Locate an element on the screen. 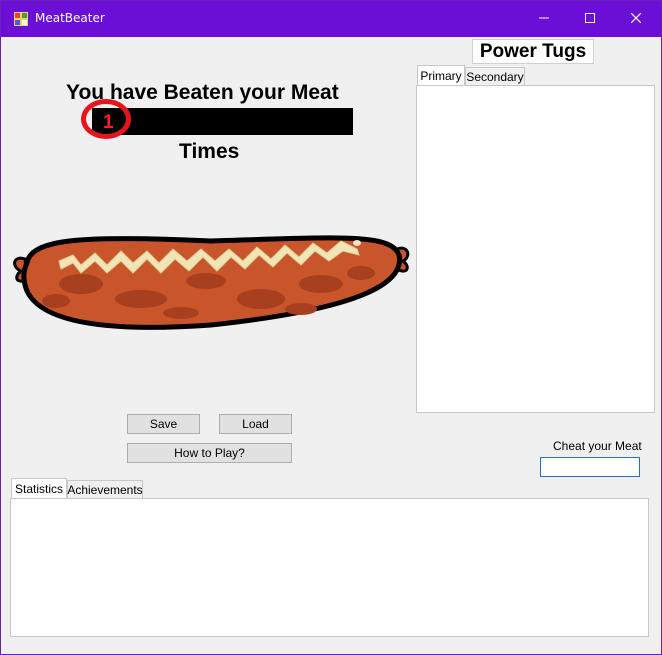 The width and height of the screenshot is (662, 655). maximize-button is located at coordinates (590, 19).